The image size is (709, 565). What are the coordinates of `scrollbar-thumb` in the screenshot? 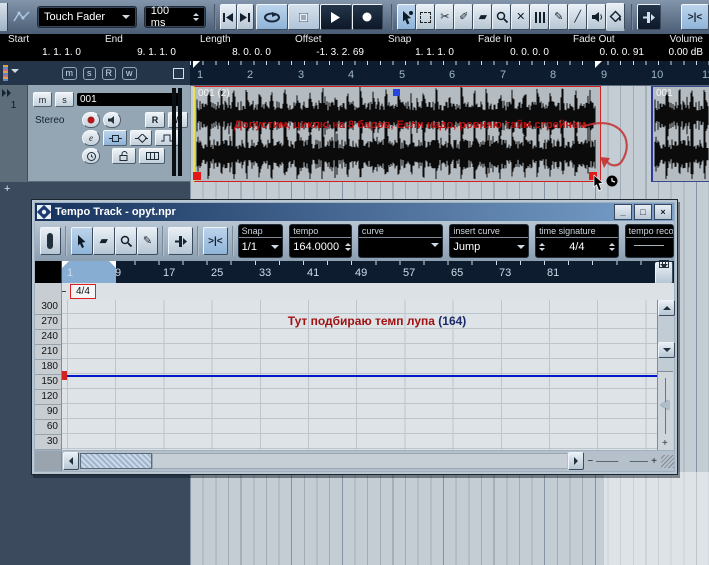 It's located at (116, 461).